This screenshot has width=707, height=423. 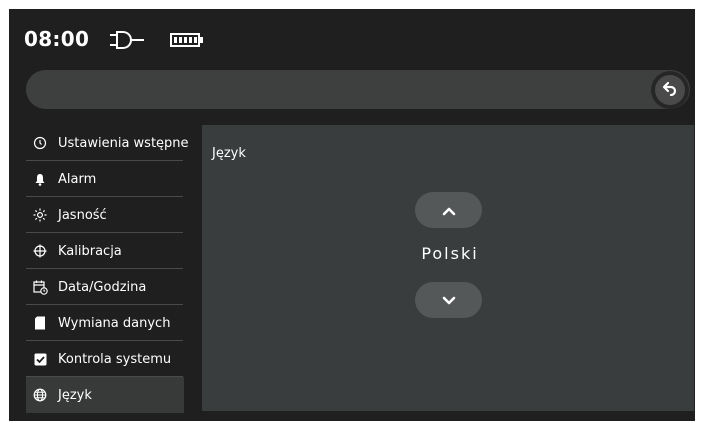 I want to click on sidebar-item-label: Kalibracja, so click(x=90, y=251).